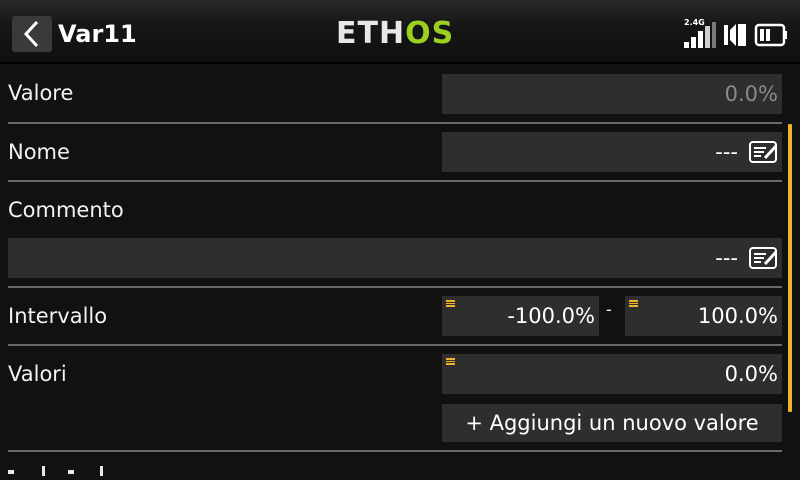 The width and height of the screenshot is (800, 480). What do you see at coordinates (37, 374) in the screenshot?
I see `valori-label: Valori` at bounding box center [37, 374].